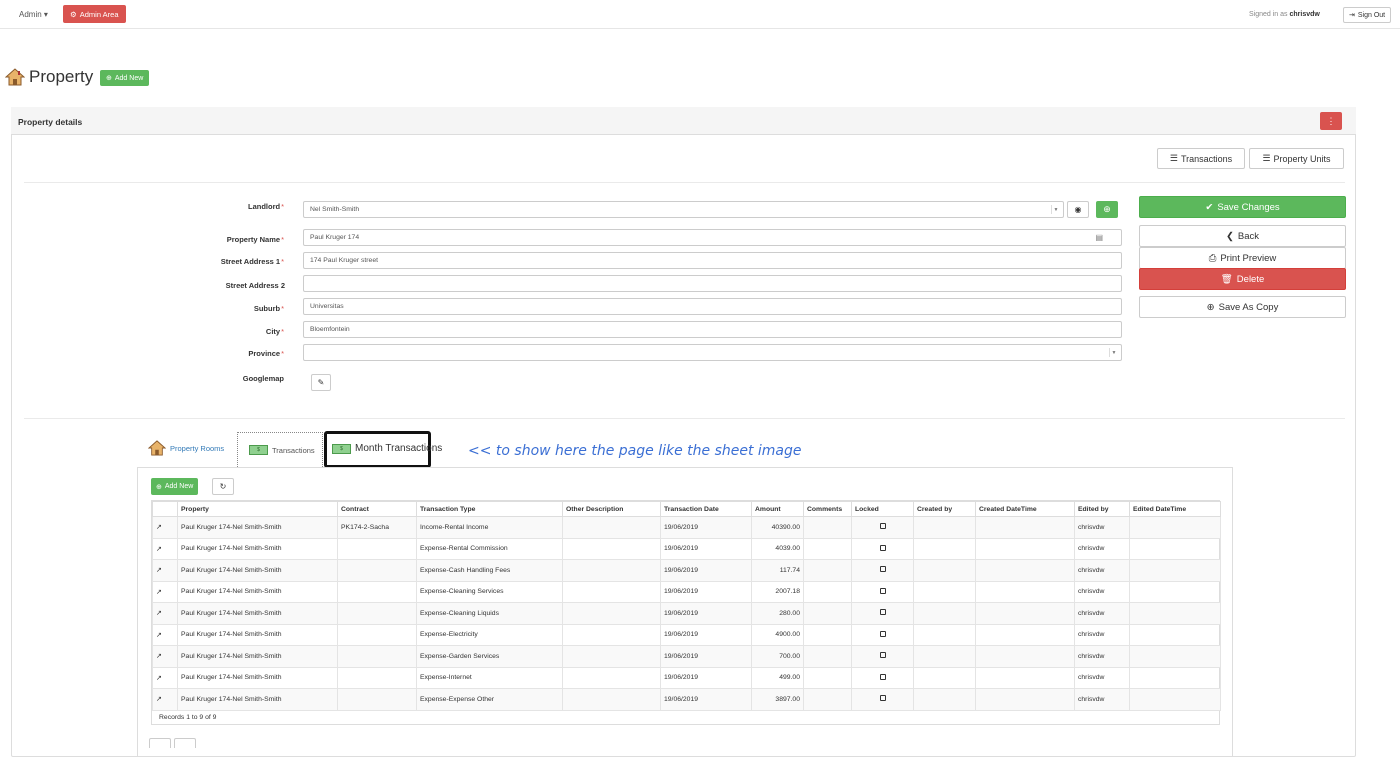 This screenshot has height=757, width=1400. Describe the element at coordinates (1102, 509) in the screenshot. I see `col-edited-by: Edited by` at that location.